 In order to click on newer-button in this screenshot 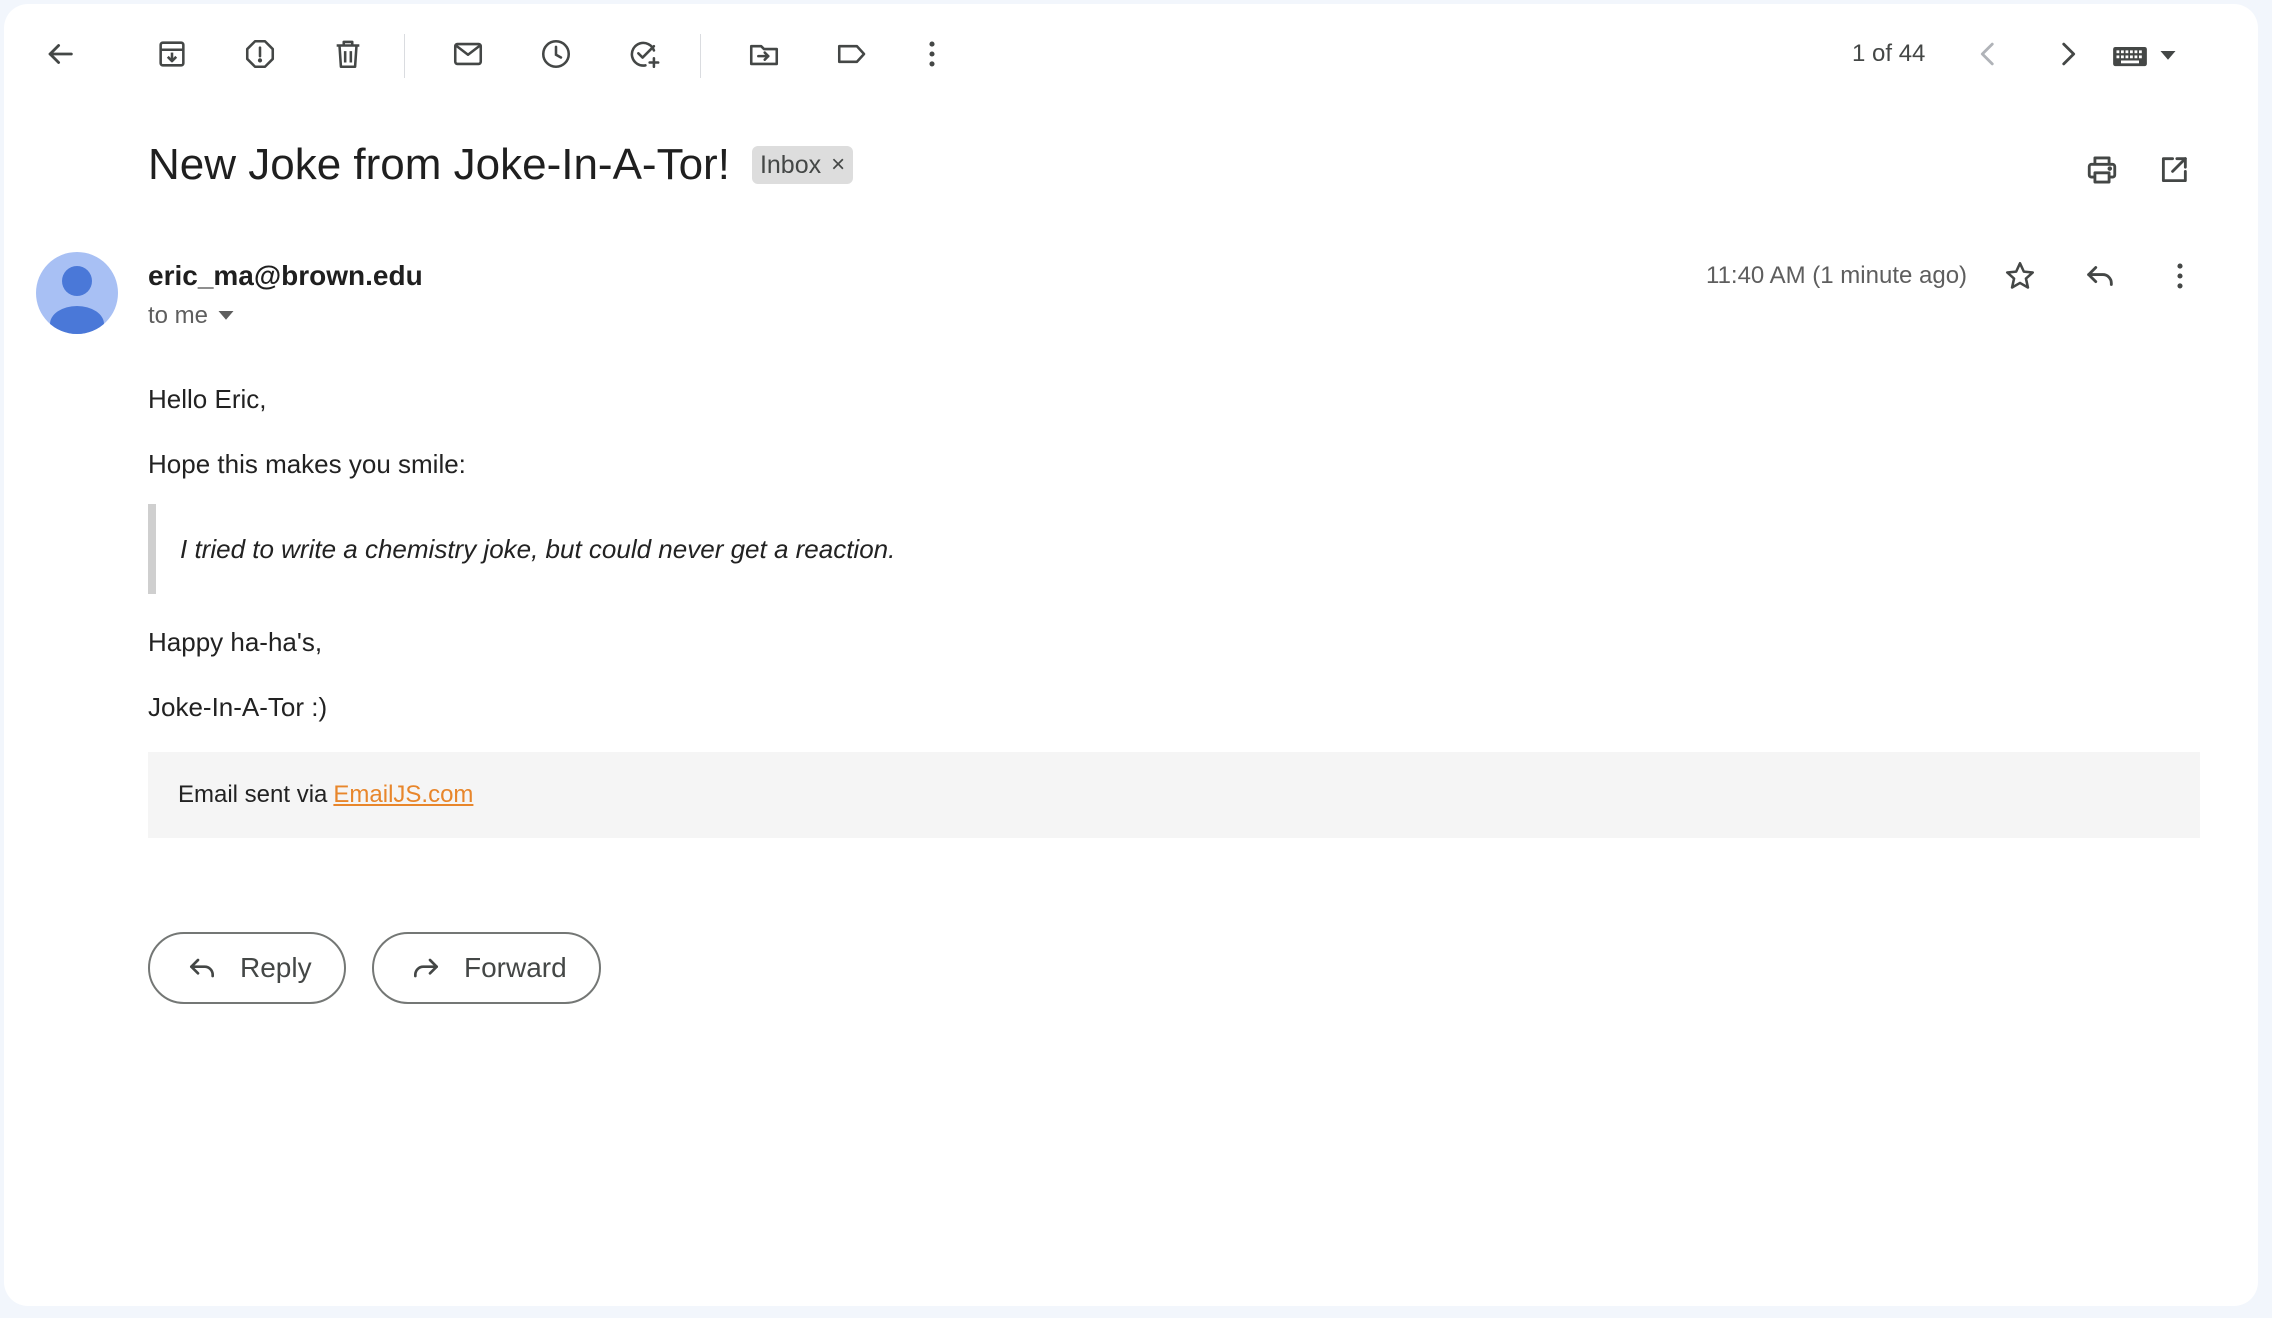, I will do `click(1988, 54)`.